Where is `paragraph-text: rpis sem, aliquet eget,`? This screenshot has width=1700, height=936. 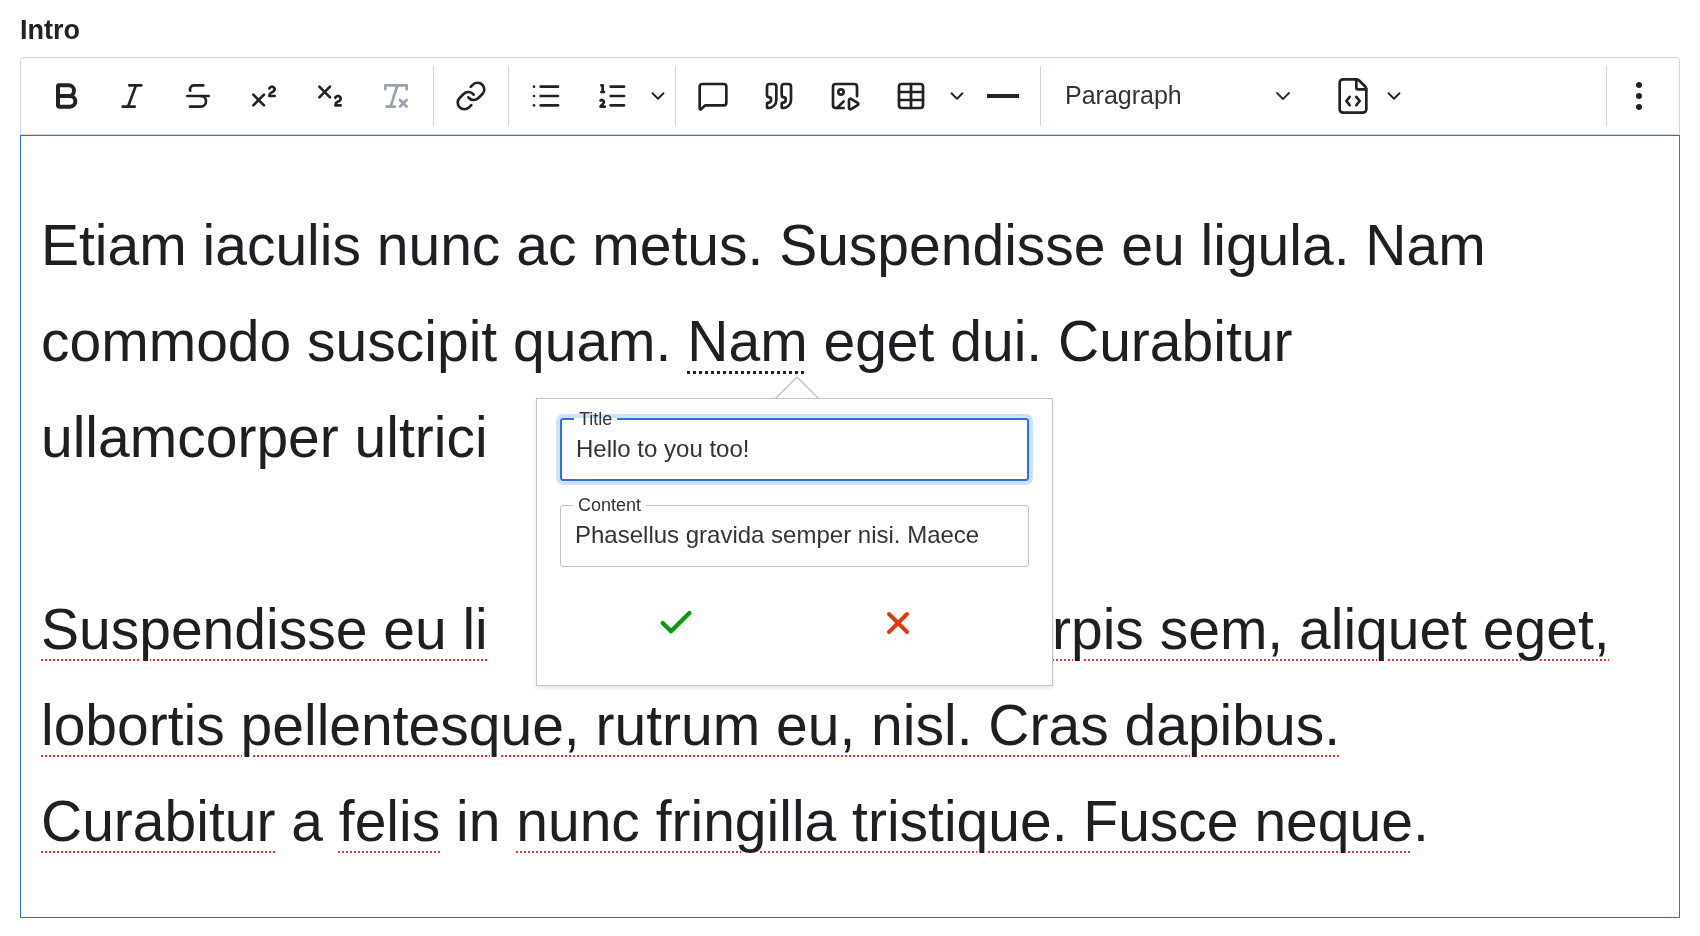 paragraph-text: rpis sem, aliquet eget, is located at coordinates (1331, 630).